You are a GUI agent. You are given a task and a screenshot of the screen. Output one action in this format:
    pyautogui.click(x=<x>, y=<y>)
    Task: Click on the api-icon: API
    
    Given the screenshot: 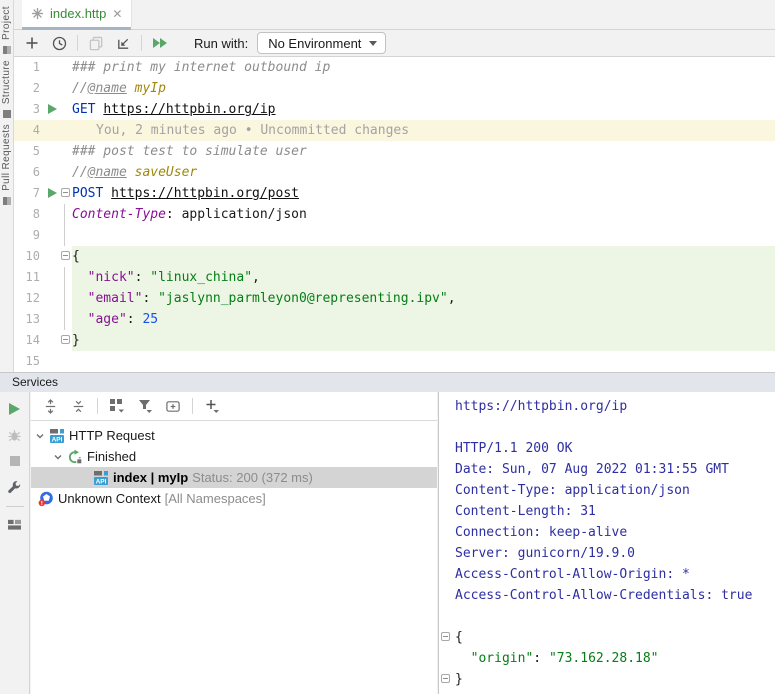 What is the action you would take?
    pyautogui.click(x=101, y=477)
    